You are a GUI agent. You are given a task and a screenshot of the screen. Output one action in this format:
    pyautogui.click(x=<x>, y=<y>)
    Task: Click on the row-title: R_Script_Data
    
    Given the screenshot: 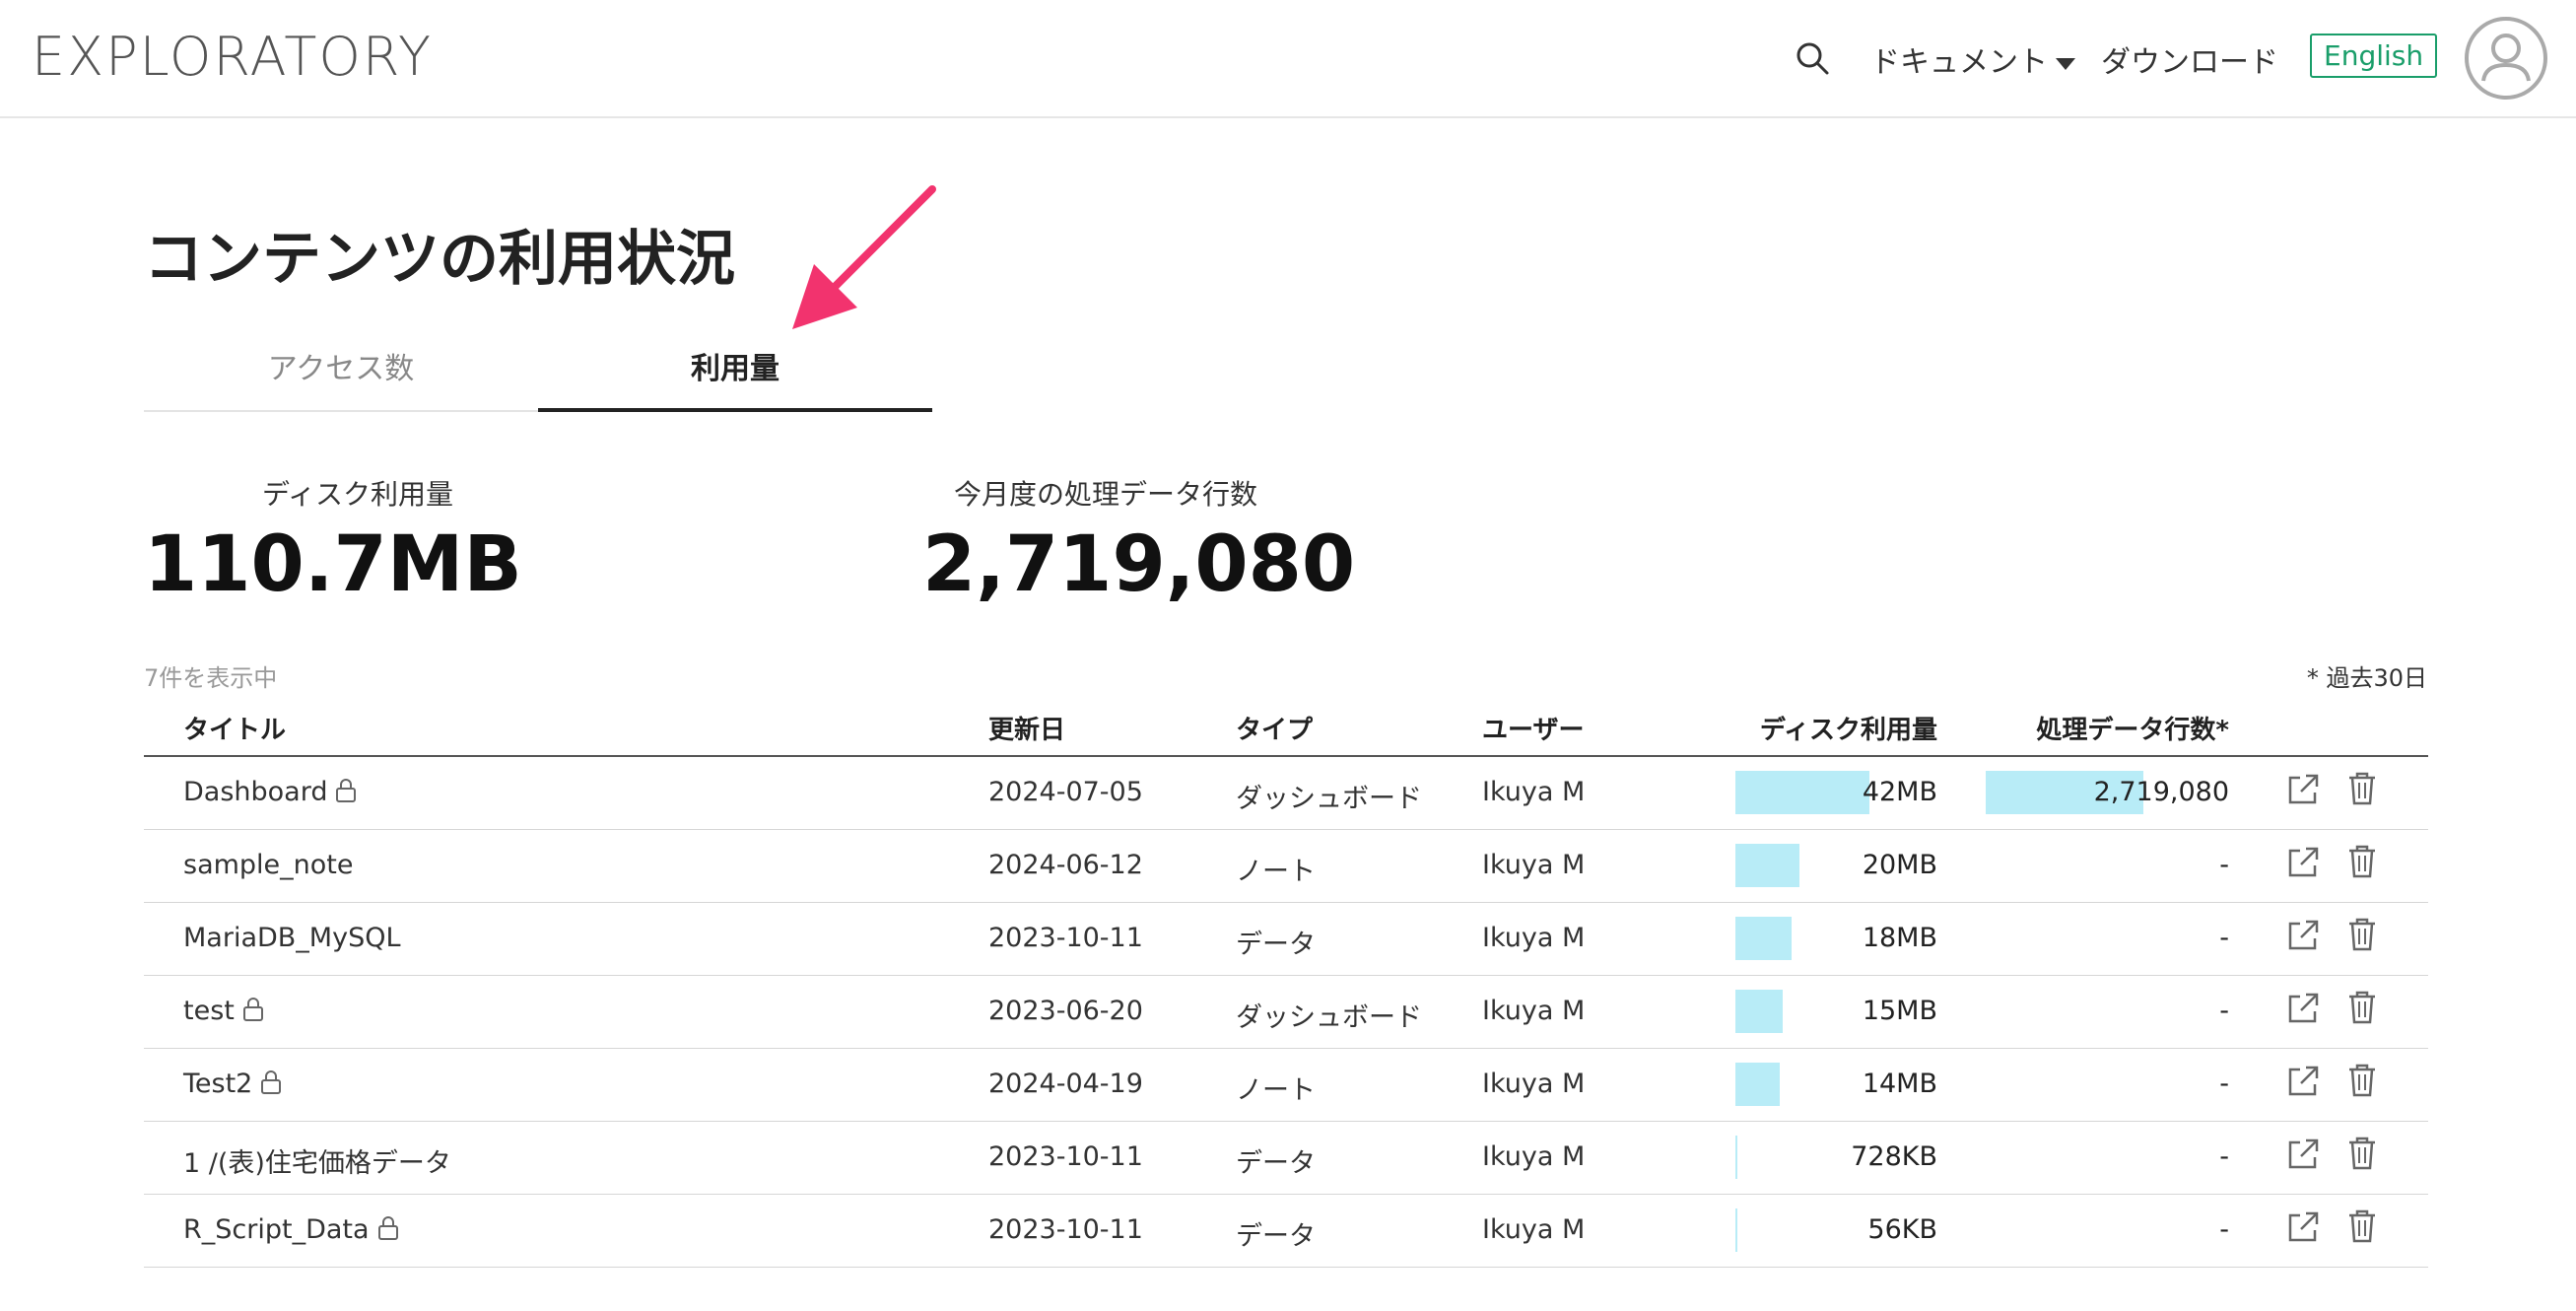 What is the action you would take?
    pyautogui.click(x=276, y=1230)
    